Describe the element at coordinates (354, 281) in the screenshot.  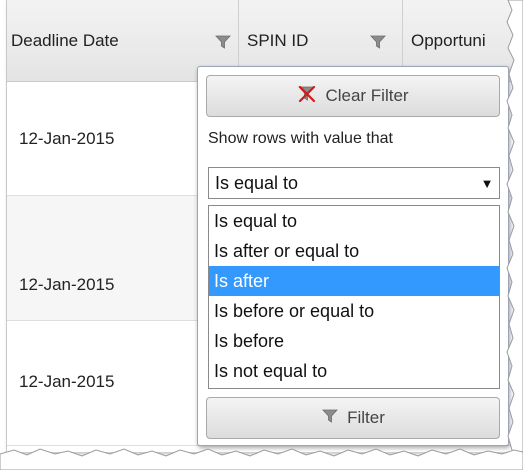
I see `operator-option-is-after: Is after` at that location.